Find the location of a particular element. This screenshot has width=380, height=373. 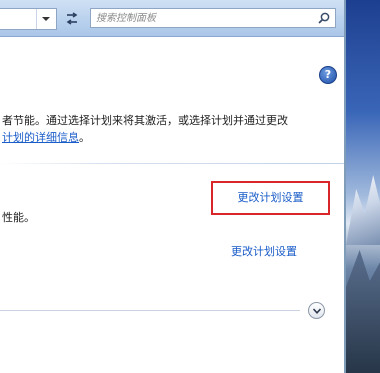

address-bar is located at coordinates (28, 19).